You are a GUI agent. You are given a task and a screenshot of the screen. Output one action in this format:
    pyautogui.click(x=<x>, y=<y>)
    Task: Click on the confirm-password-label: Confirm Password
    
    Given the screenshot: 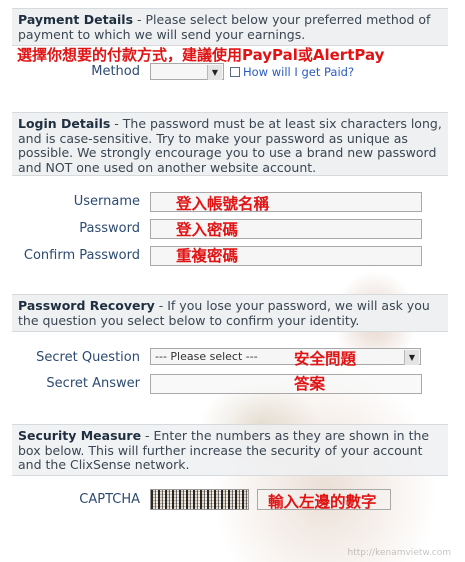 What is the action you would take?
    pyautogui.click(x=81, y=255)
    